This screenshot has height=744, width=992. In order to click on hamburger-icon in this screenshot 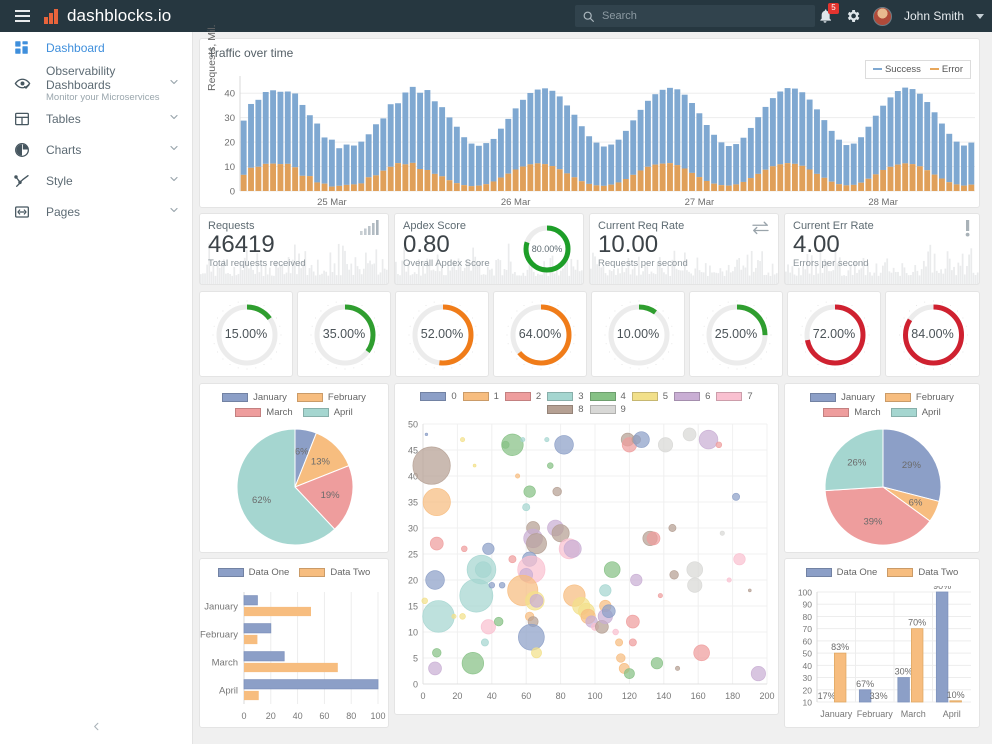, I will do `click(22, 16)`.